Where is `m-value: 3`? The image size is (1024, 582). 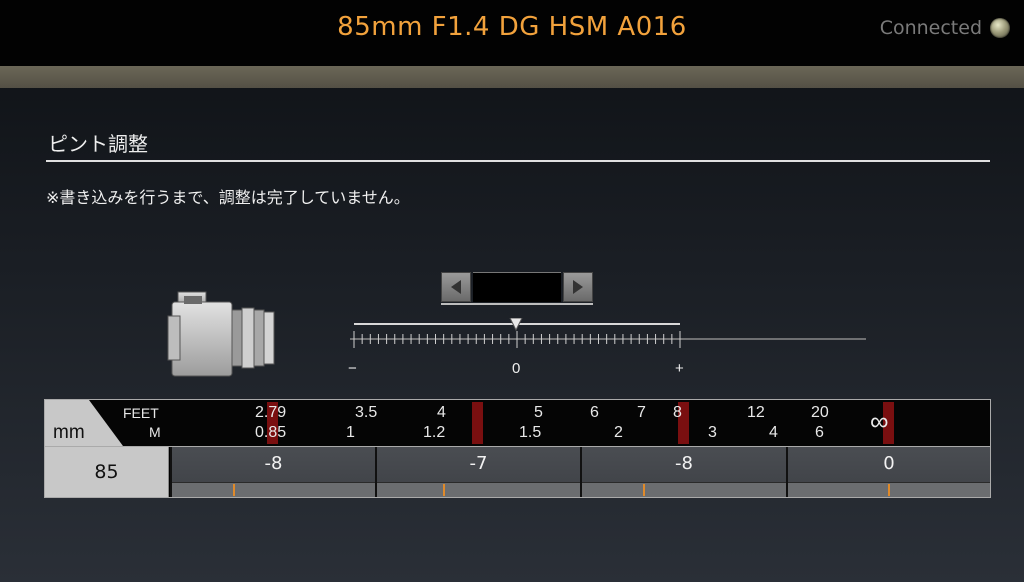
m-value: 3 is located at coordinates (712, 432).